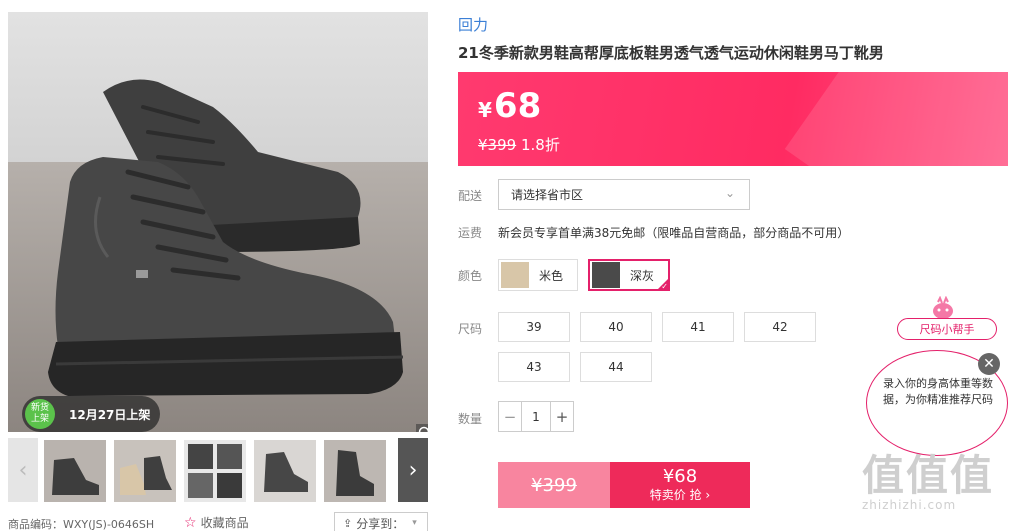  What do you see at coordinates (190, 522) in the screenshot?
I see `star-icon: ☆` at bounding box center [190, 522].